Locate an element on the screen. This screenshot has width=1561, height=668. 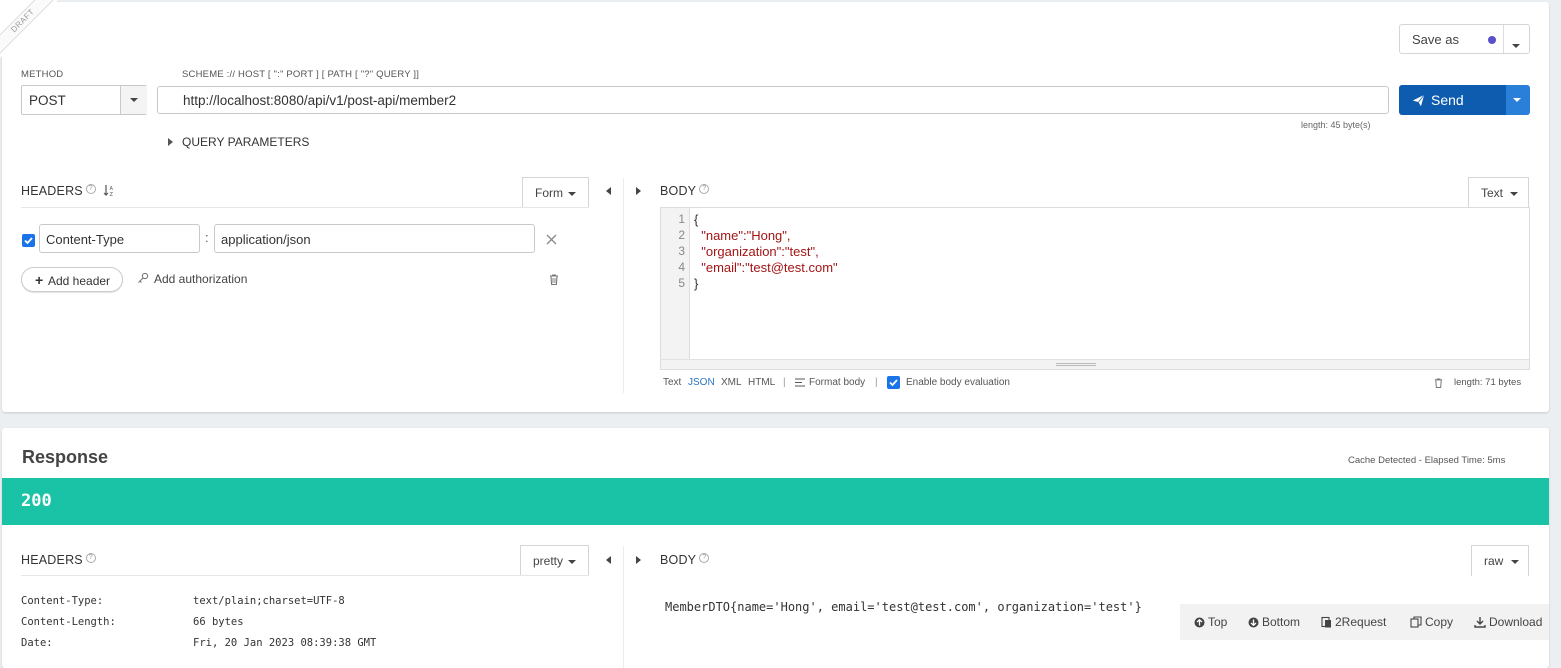
copy-icon is located at coordinates (1416, 622).